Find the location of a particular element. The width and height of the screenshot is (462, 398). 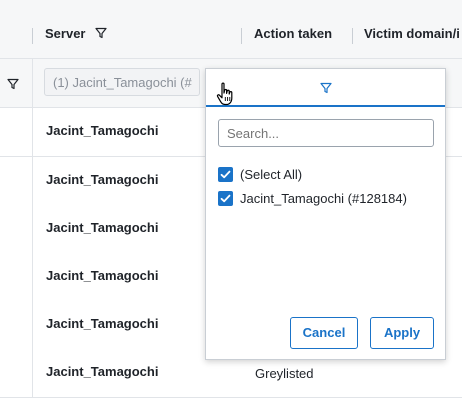

column-header-victim-domain: Victim domain/i is located at coordinates (407, 29).